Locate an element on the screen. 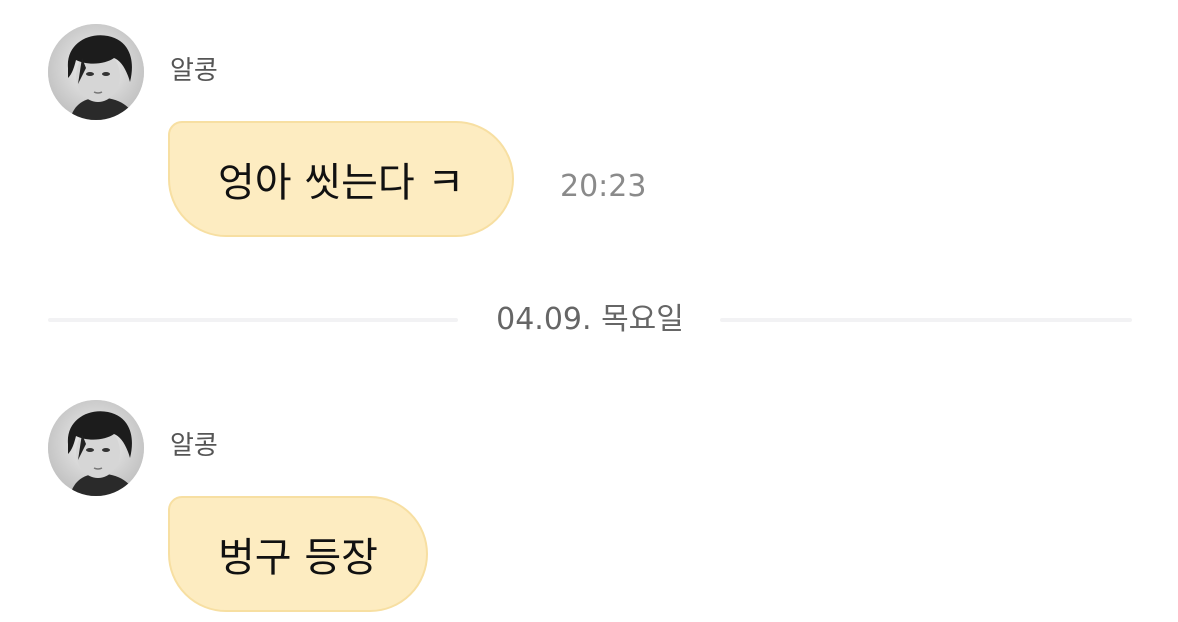 Image resolution: width=1178 pixels, height=622 pixels. message-time: 20:23 is located at coordinates (603, 186).